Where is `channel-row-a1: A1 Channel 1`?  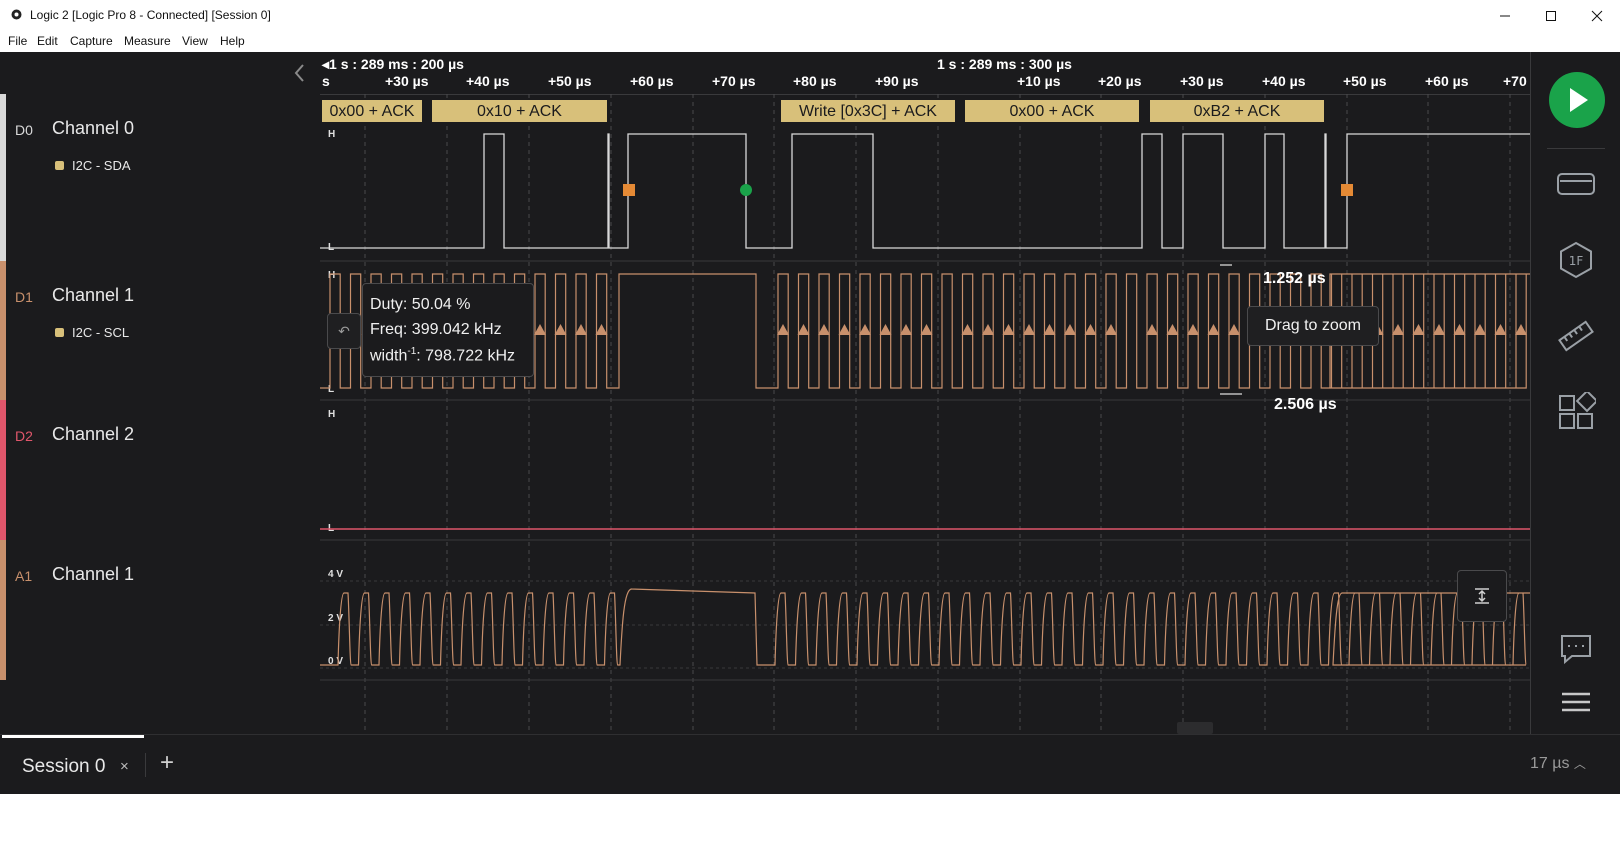
channel-row-a1: A1 Channel 1 is located at coordinates (160, 610).